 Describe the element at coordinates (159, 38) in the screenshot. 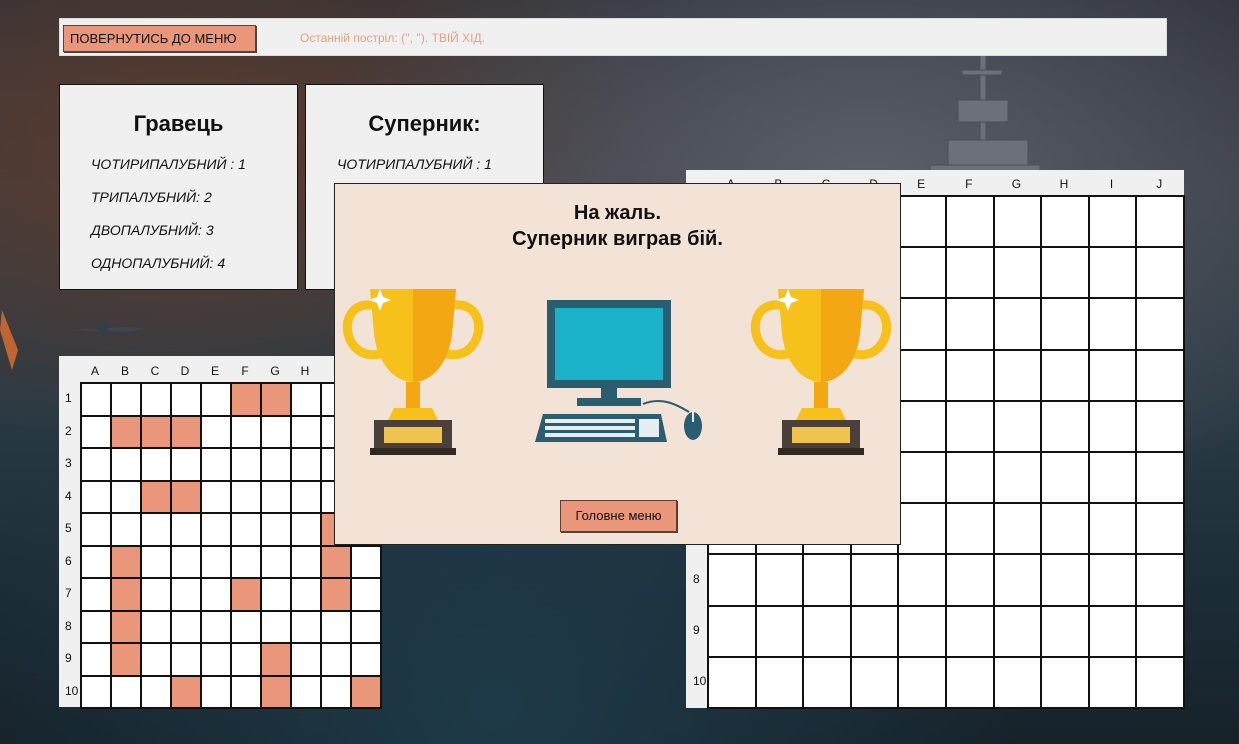

I see `back-to-menu-button: ПОВЕРНУТИСЬ ДО МЕНЮ` at that location.